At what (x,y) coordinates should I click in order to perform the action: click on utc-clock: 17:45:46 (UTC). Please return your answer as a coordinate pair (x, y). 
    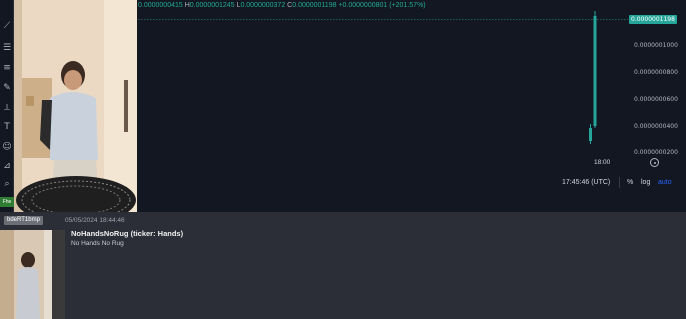
    Looking at the image, I should click on (586, 182).